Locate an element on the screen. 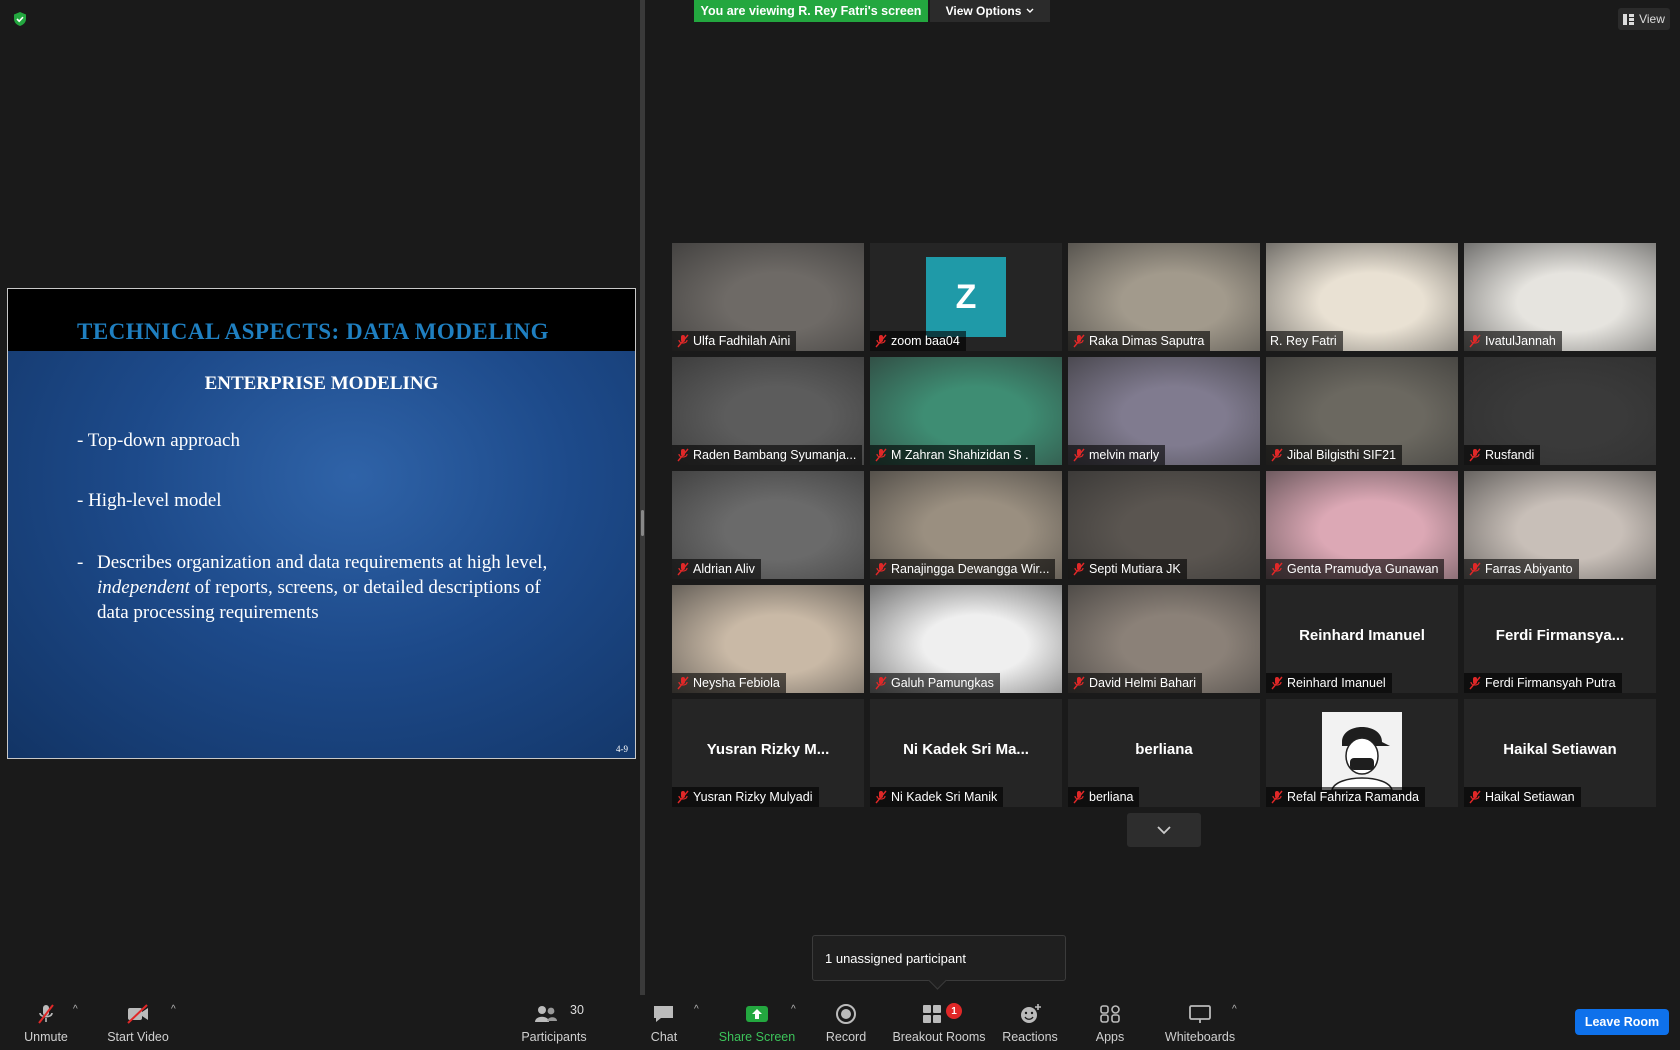  slide-bullet-1: - Top-down approach is located at coordinates (158, 440).